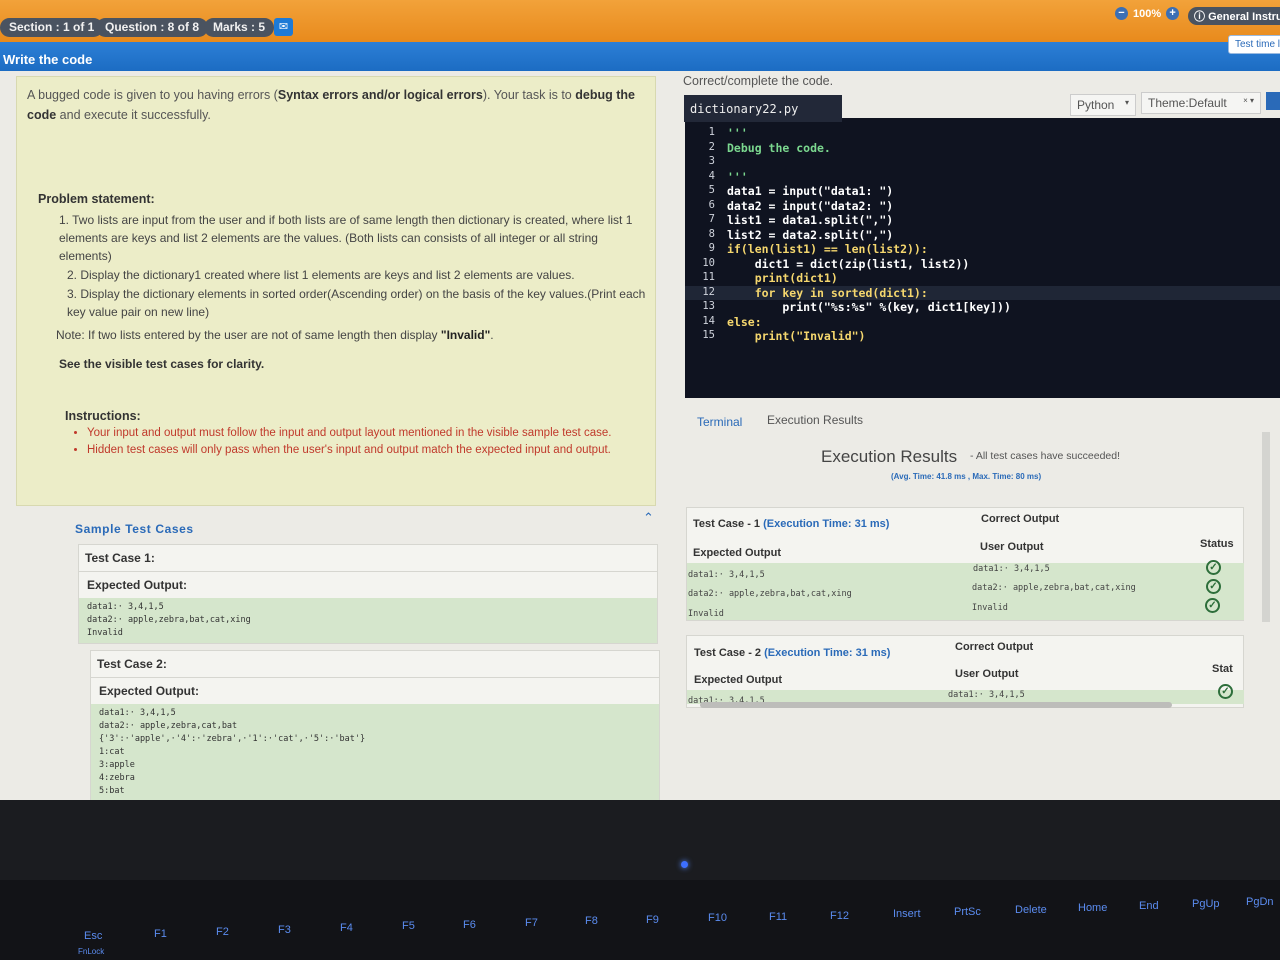 The width and height of the screenshot is (1280, 960). Describe the element at coordinates (708, 306) in the screenshot. I see `line-number: 13` at that location.